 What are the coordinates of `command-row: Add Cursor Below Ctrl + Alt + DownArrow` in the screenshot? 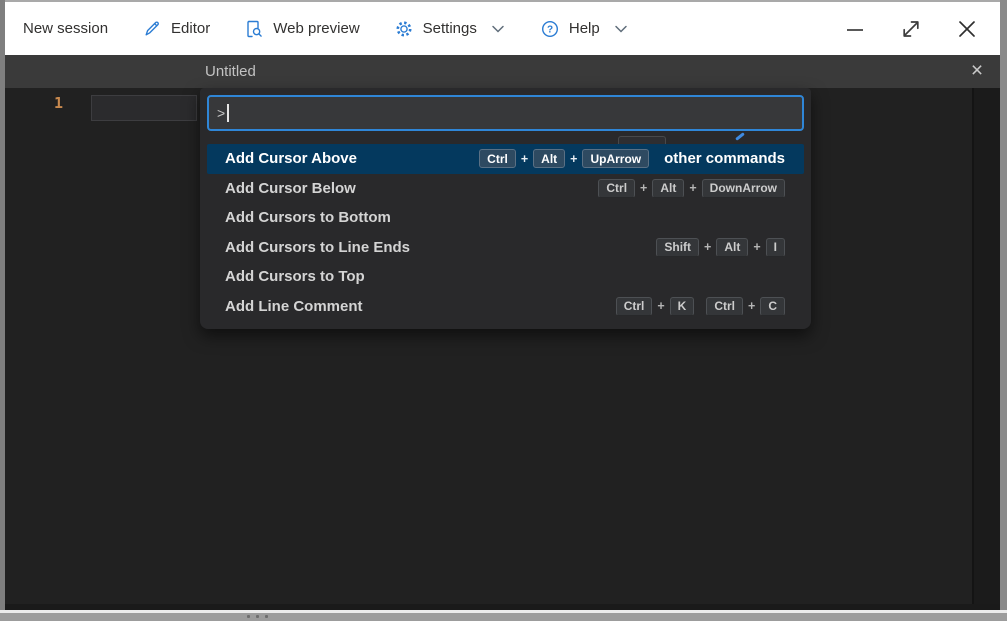 It's located at (505, 189).